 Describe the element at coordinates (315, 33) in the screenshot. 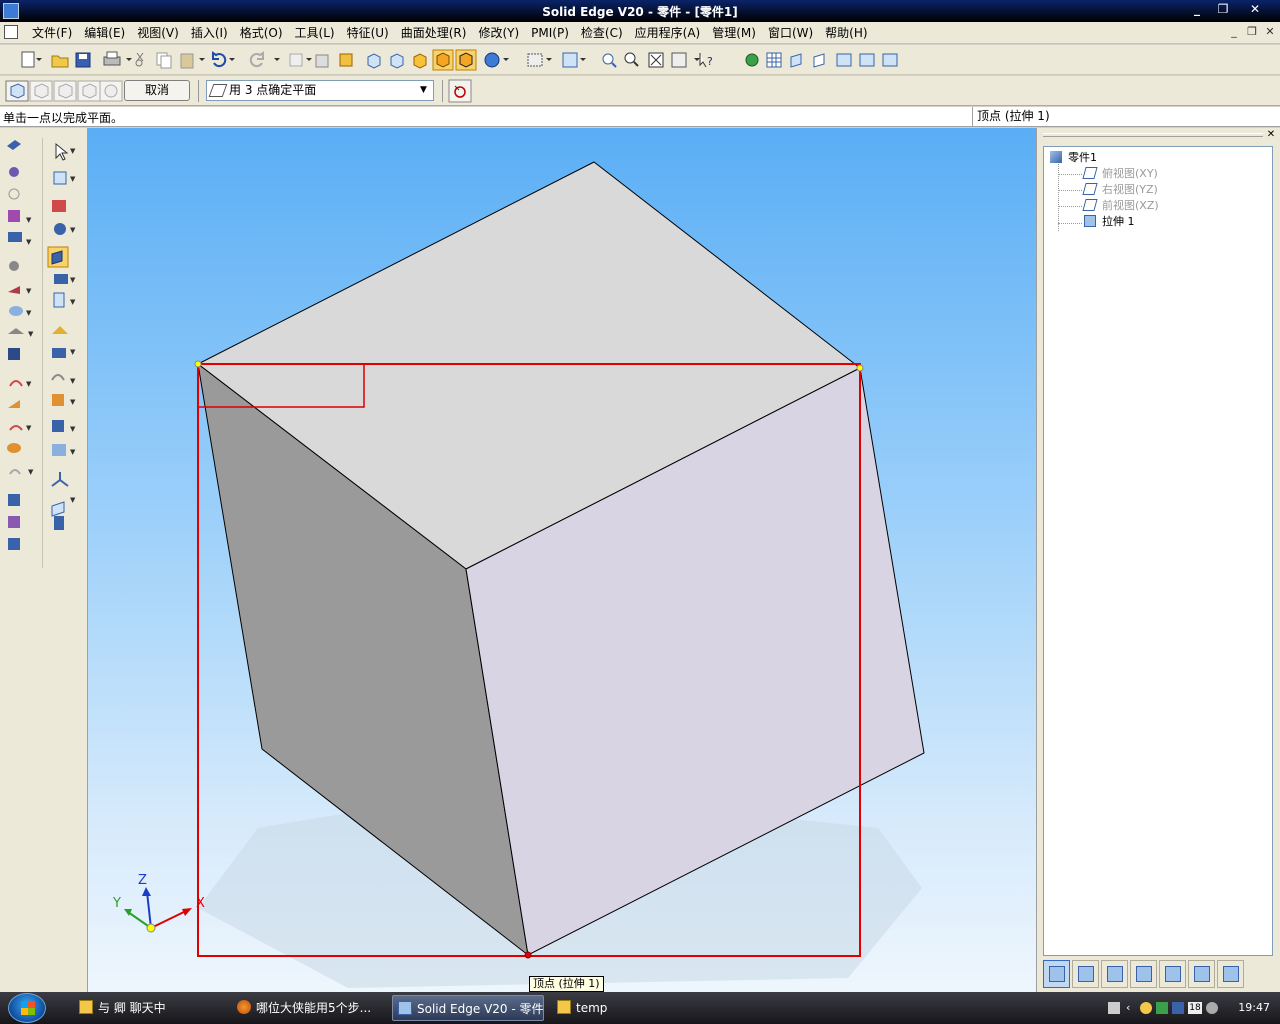

I see `menu-item: 工具(L)` at that location.